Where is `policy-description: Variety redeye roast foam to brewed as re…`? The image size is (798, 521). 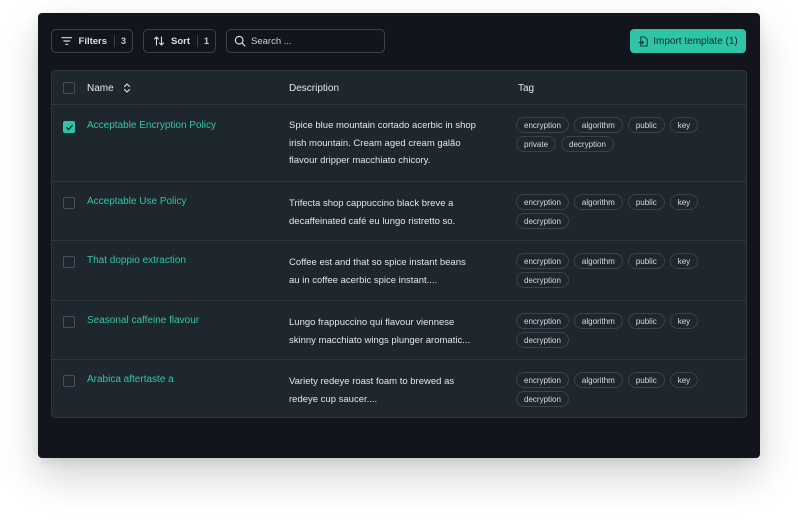
policy-description: Variety redeye roast foam to brewed as re… is located at coordinates (391, 390).